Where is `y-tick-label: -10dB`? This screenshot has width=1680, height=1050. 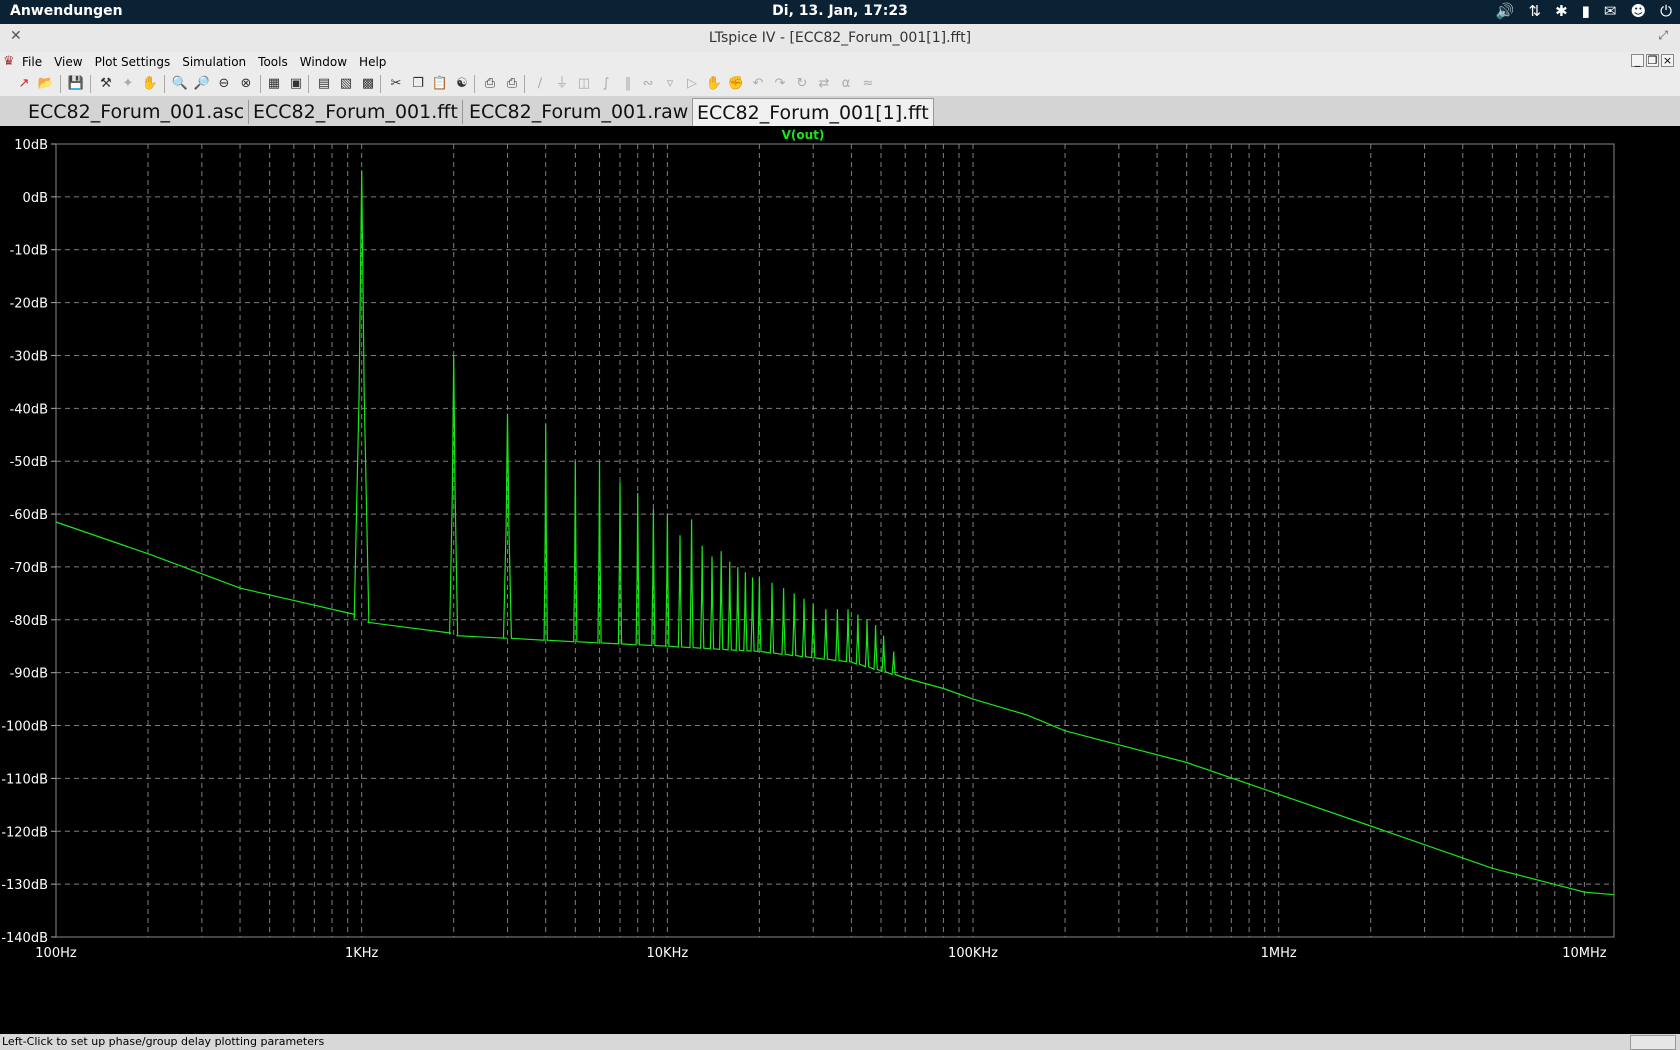
y-tick-label: -10dB is located at coordinates (29, 251).